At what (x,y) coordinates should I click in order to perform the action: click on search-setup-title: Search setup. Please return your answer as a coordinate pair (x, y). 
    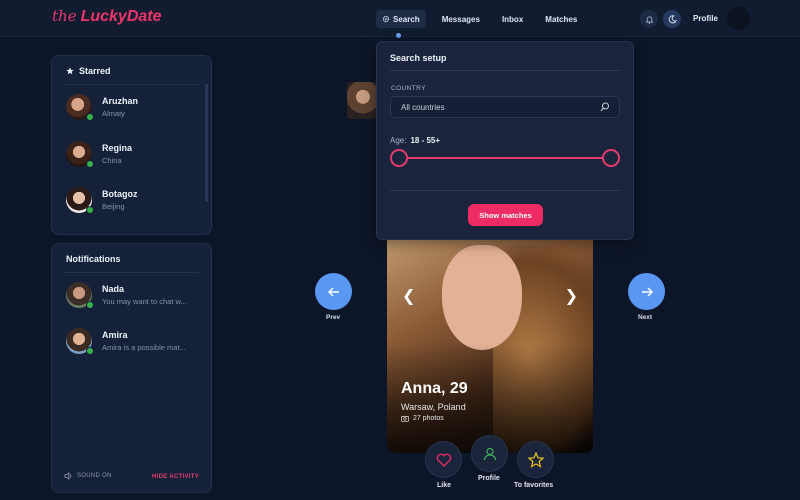
    Looking at the image, I should click on (418, 58).